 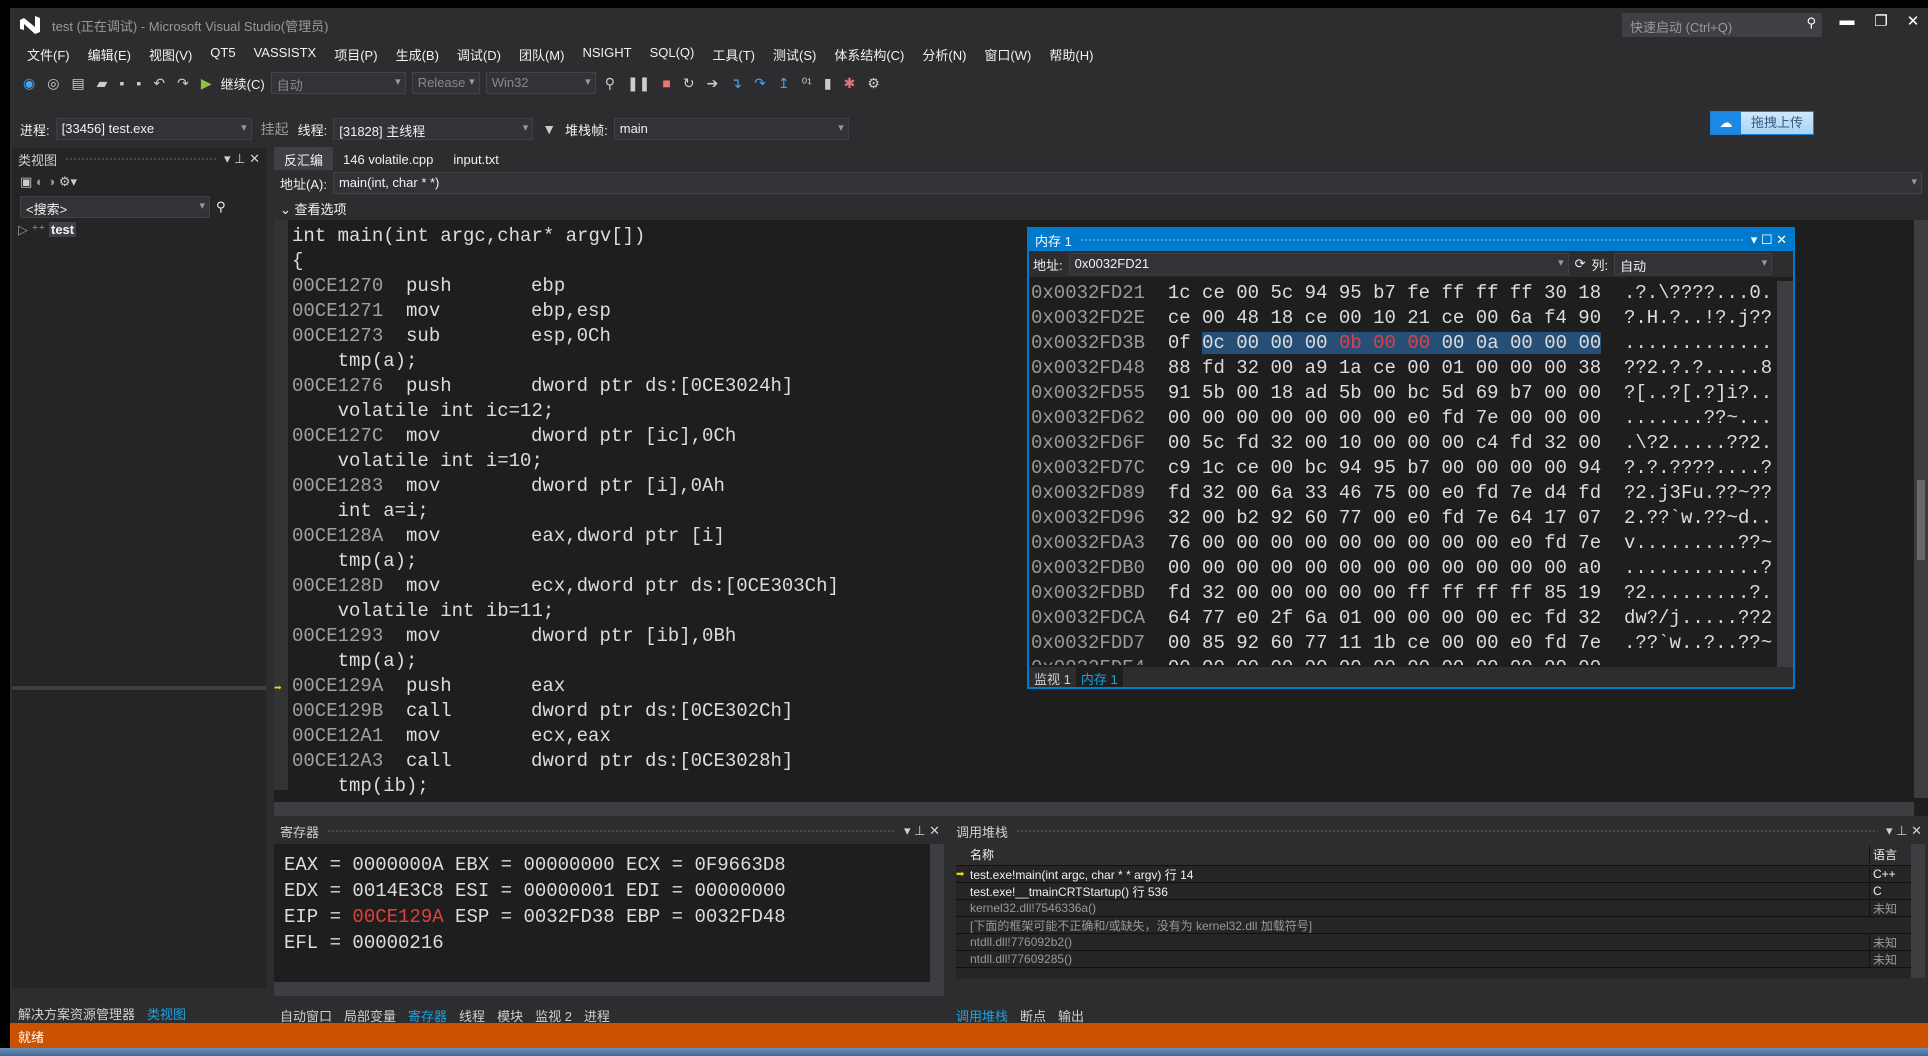 What do you see at coordinates (542, 53) in the screenshot?
I see `menu-item: 团队(M)` at bounding box center [542, 53].